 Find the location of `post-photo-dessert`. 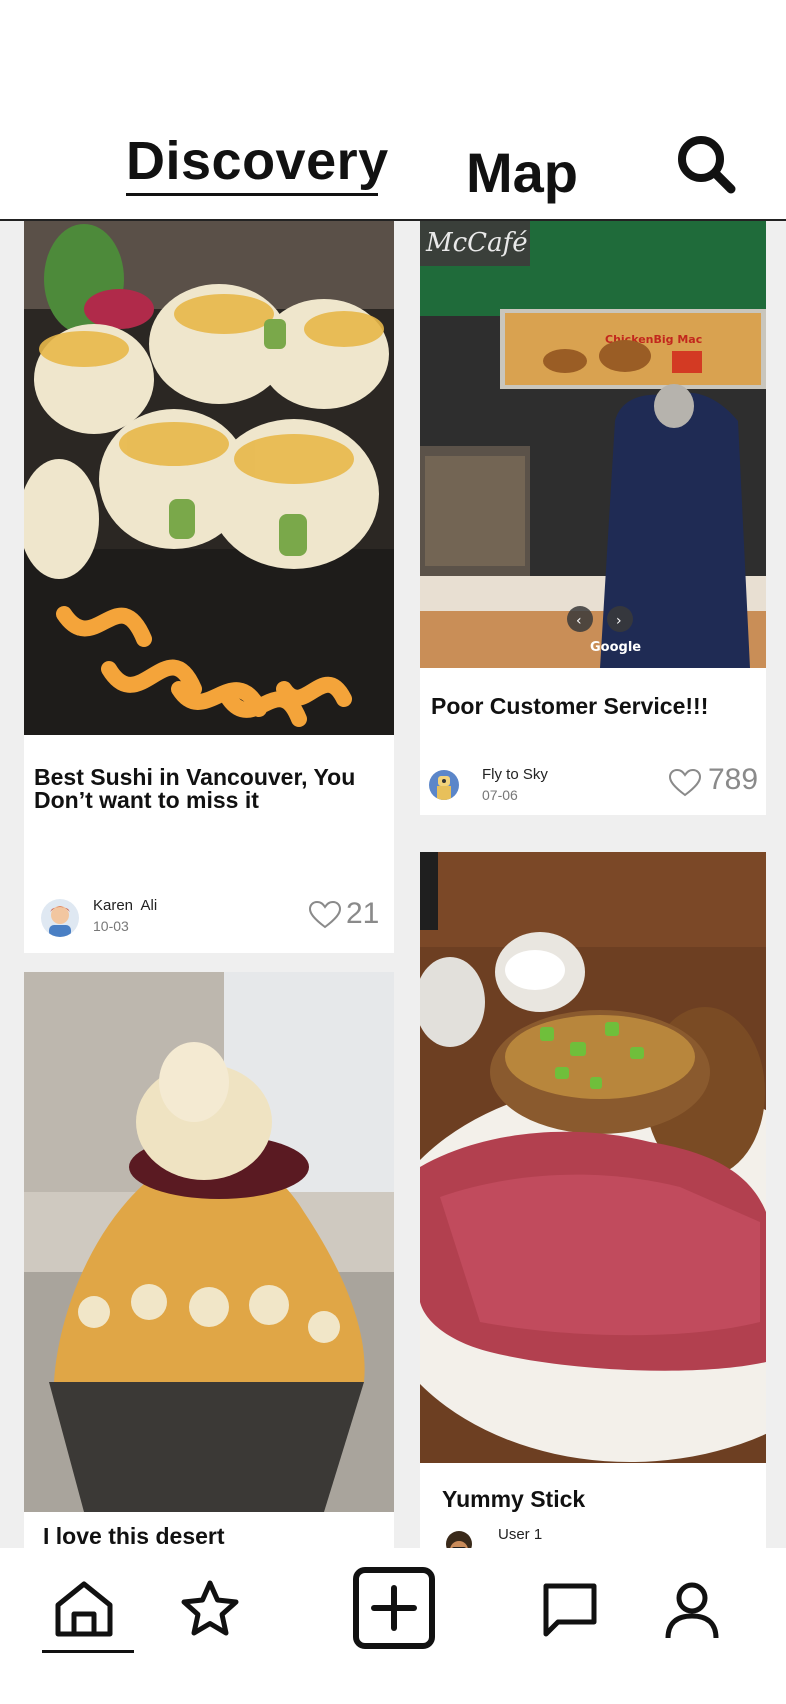

post-photo-dessert is located at coordinates (209, 1242).